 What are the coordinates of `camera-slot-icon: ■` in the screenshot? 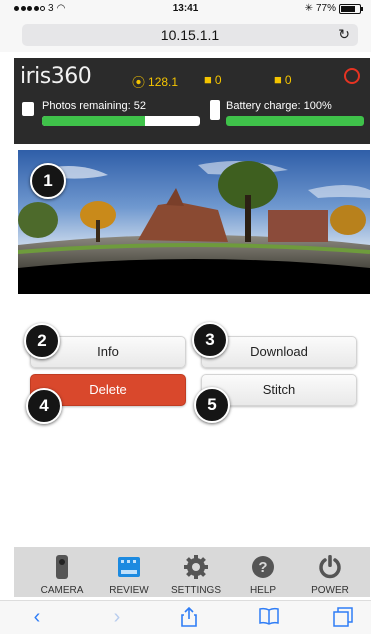 It's located at (208, 79).